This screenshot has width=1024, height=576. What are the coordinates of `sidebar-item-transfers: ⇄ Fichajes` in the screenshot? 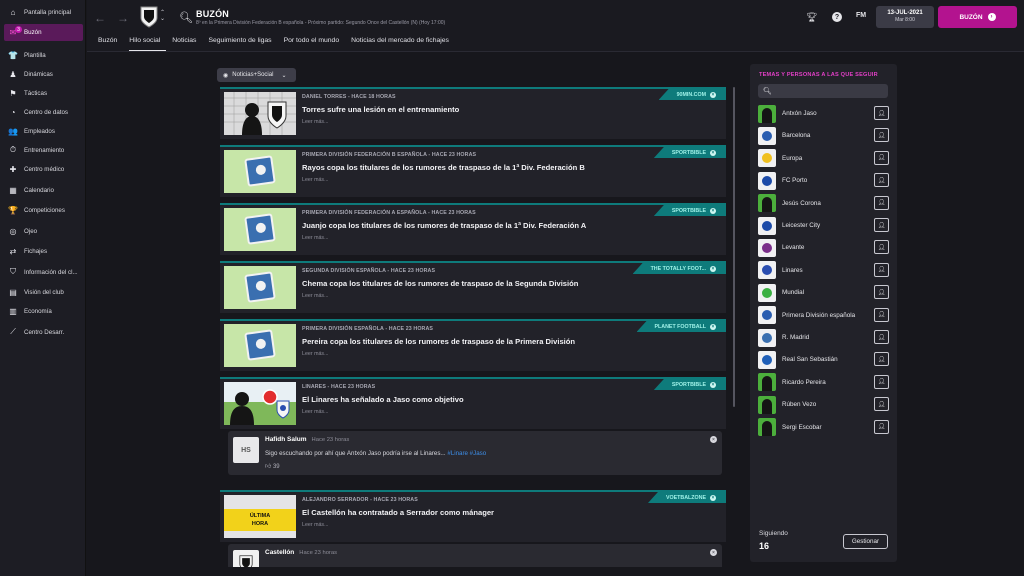 It's located at (43, 251).